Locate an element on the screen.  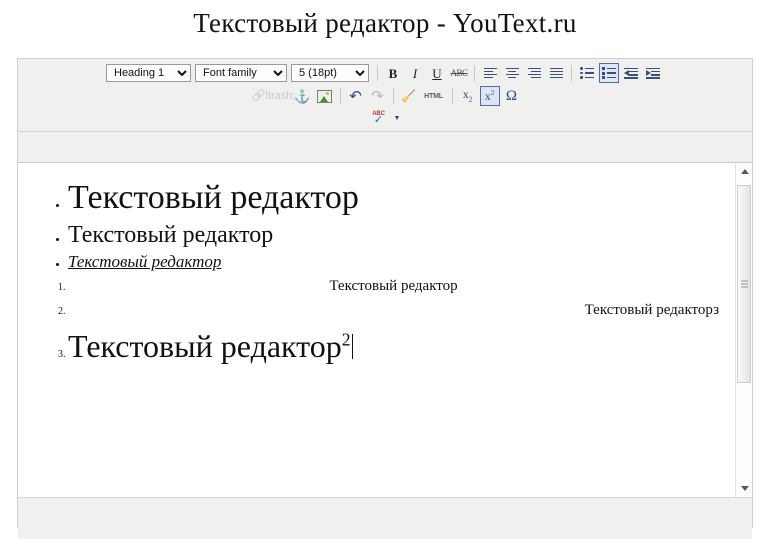
bullet-list-icon is located at coordinates (587, 73).